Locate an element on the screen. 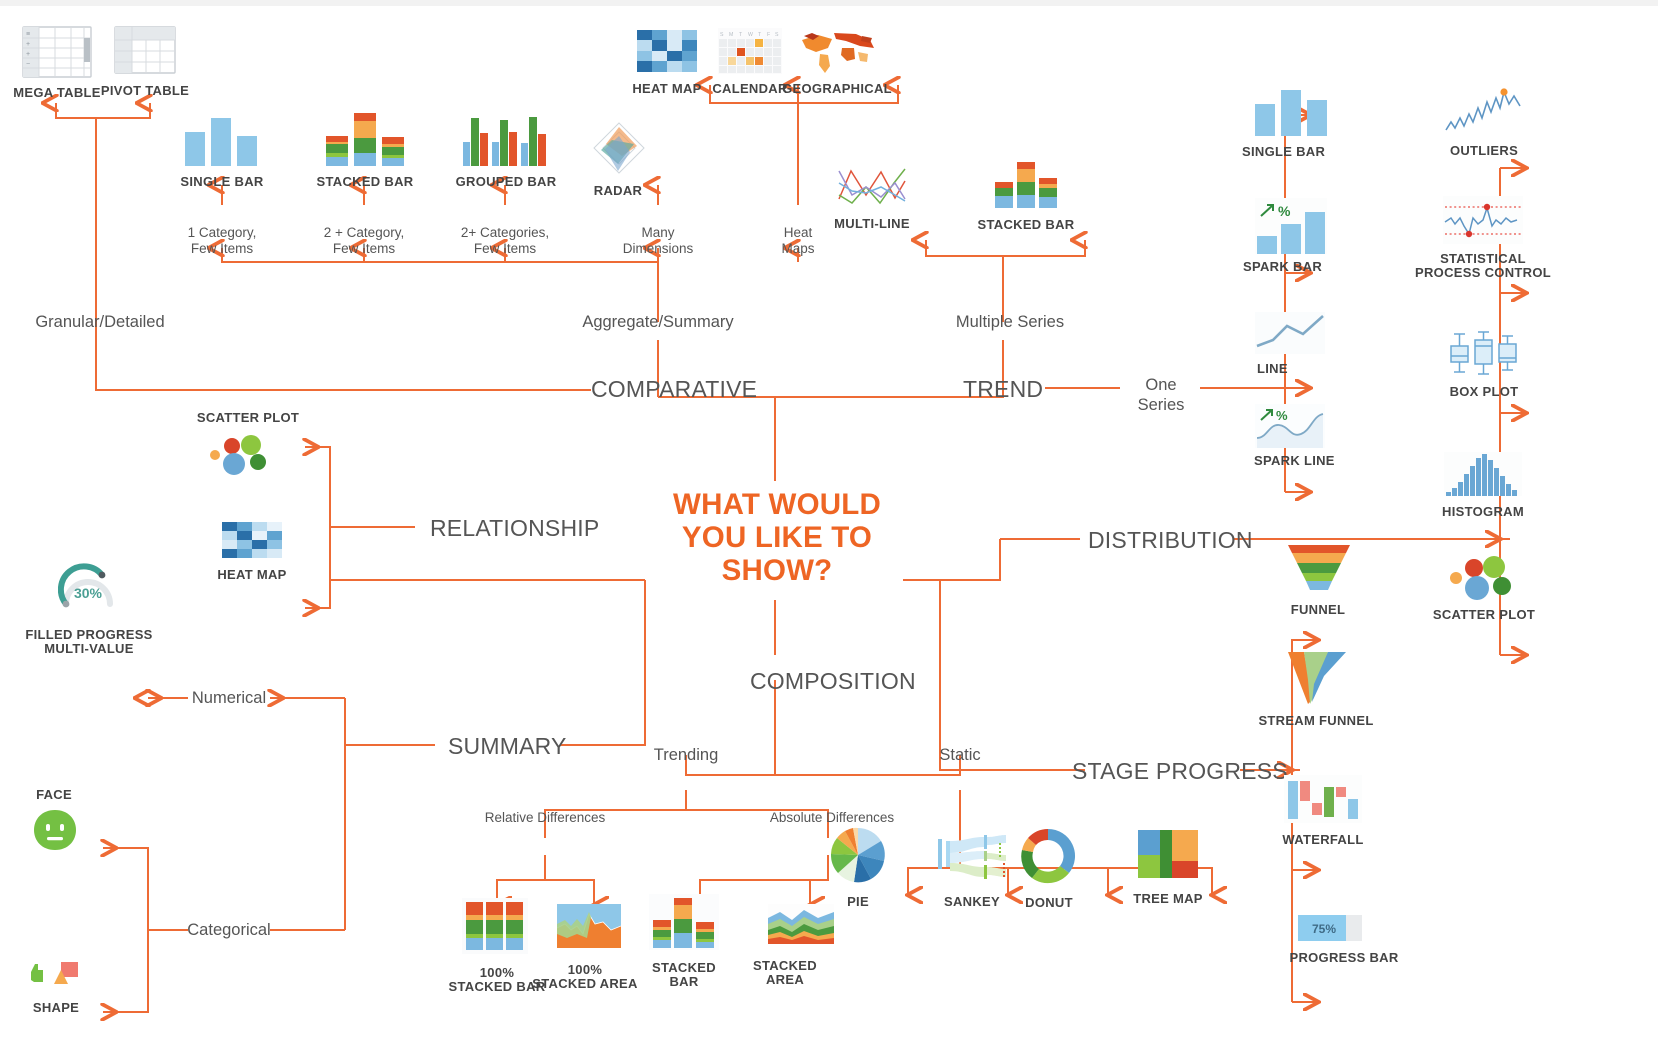 This screenshot has height=1049, width=1658. chart-node-shape: SHAPE is located at coordinates (56, 987).